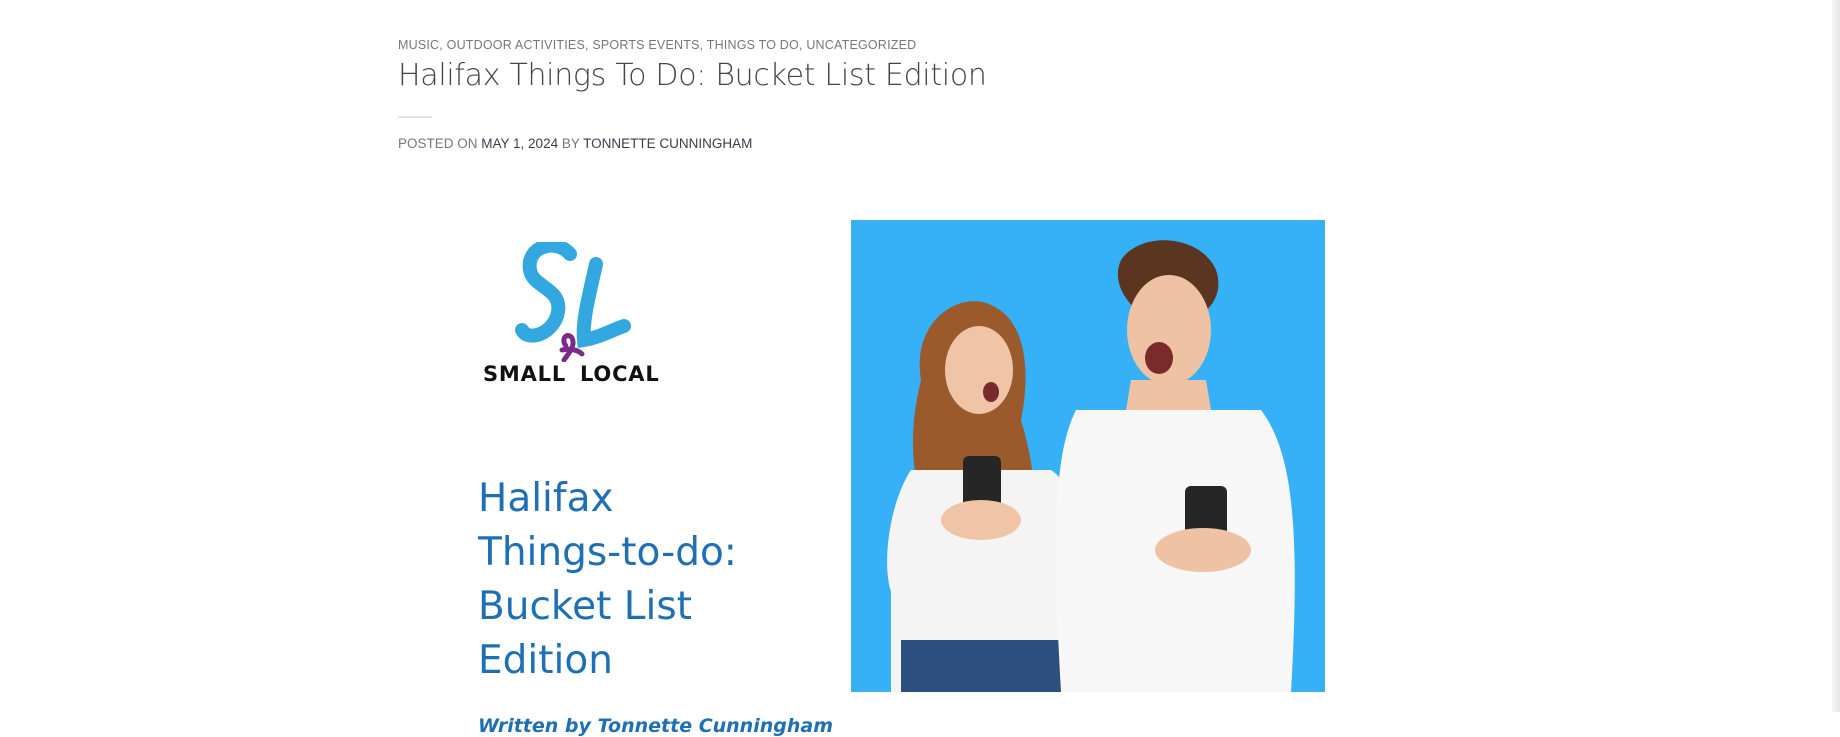 Image resolution: width=1840 pixels, height=737 pixels. I want to click on logo-word-small: SMALL, so click(525, 374).